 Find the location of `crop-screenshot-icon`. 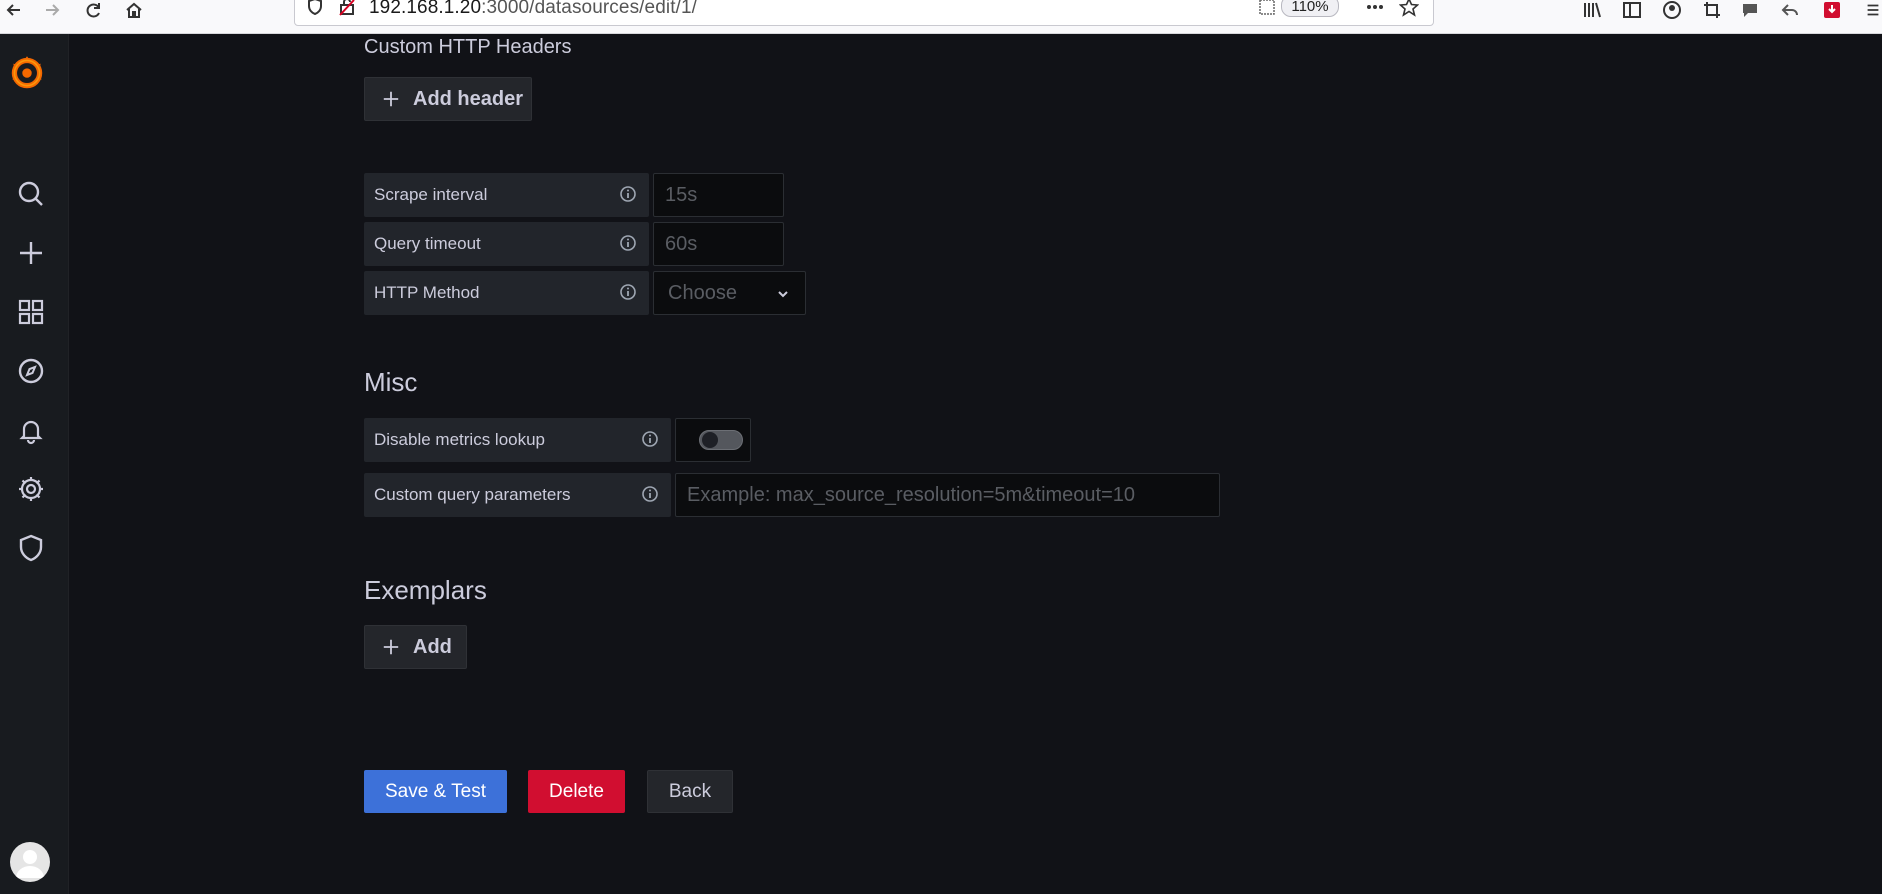

crop-screenshot-icon is located at coordinates (1712, 10).